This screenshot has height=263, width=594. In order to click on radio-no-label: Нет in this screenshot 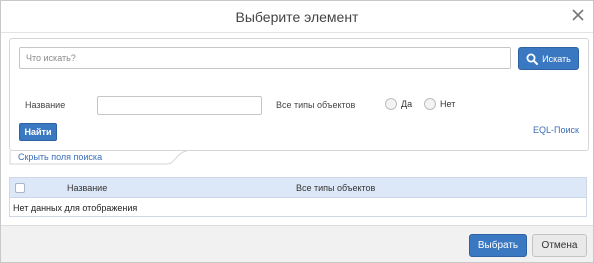, I will do `click(448, 104)`.